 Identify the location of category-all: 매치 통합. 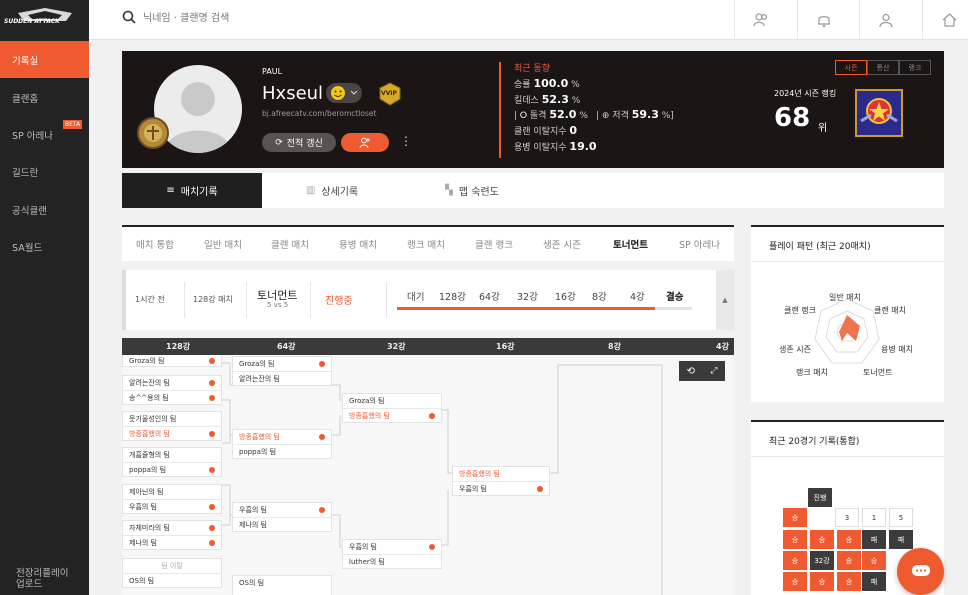
(155, 244).